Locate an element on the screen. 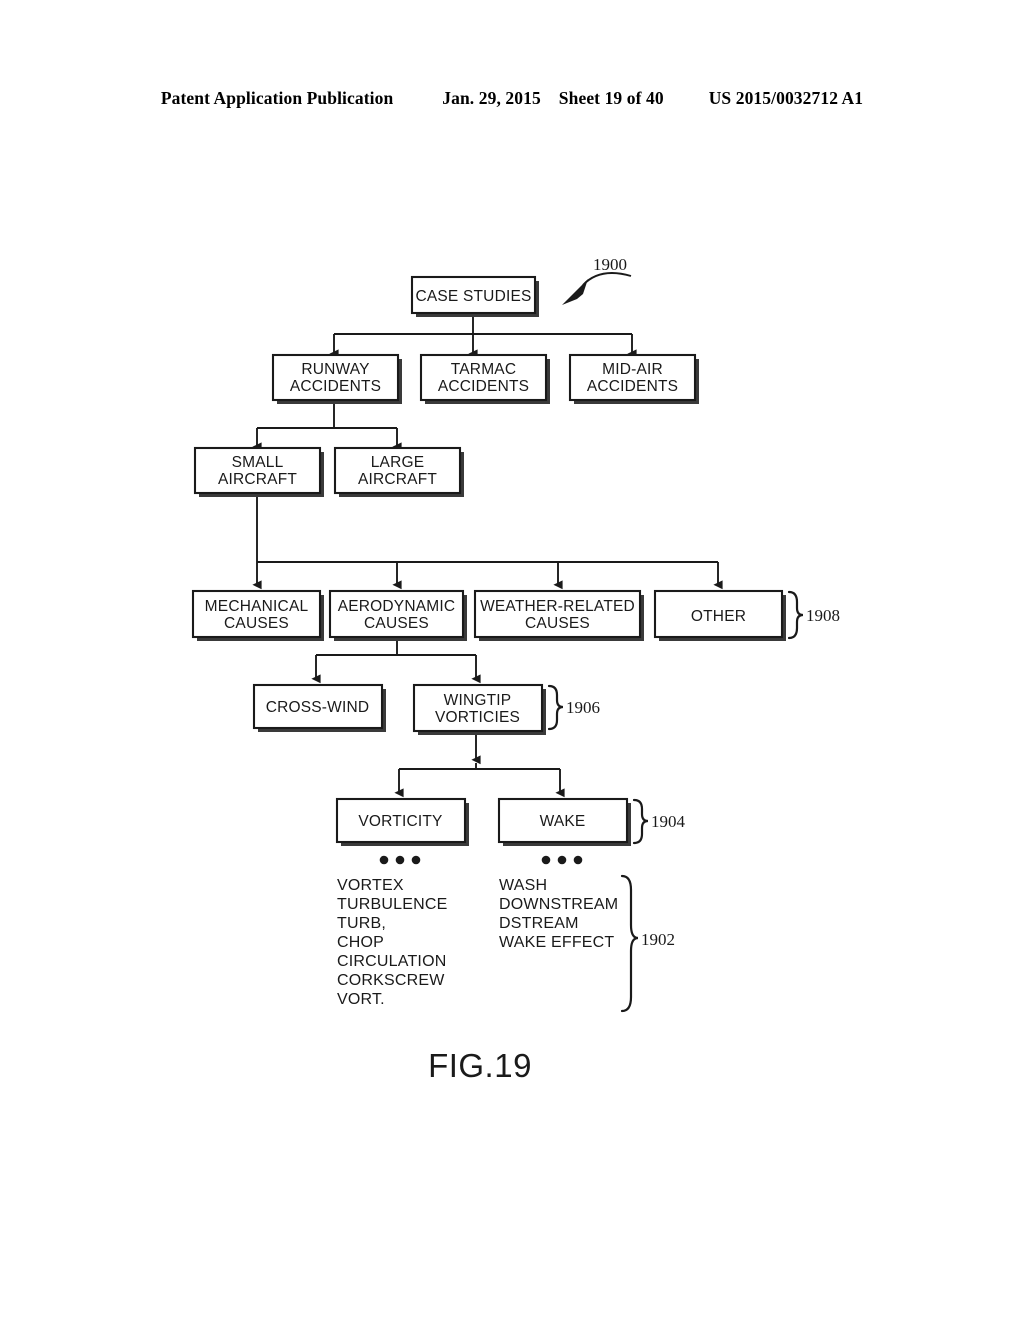 The width and height of the screenshot is (1024, 1320). brace-group-1904: 1904 is located at coordinates (659, 821).